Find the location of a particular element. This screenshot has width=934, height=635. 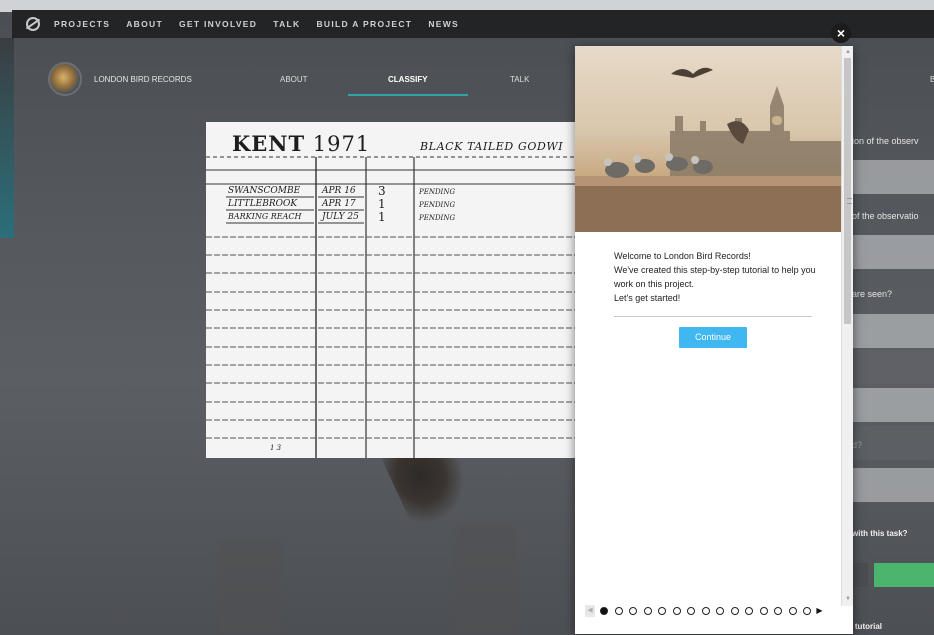

card-row-place: LITTLEBROOK is located at coordinates (263, 204).